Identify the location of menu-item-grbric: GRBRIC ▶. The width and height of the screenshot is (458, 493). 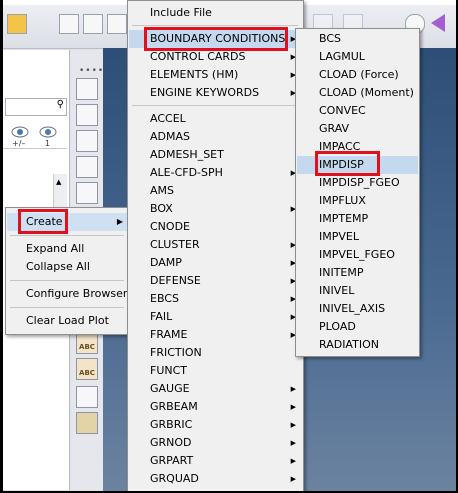
(215, 425).